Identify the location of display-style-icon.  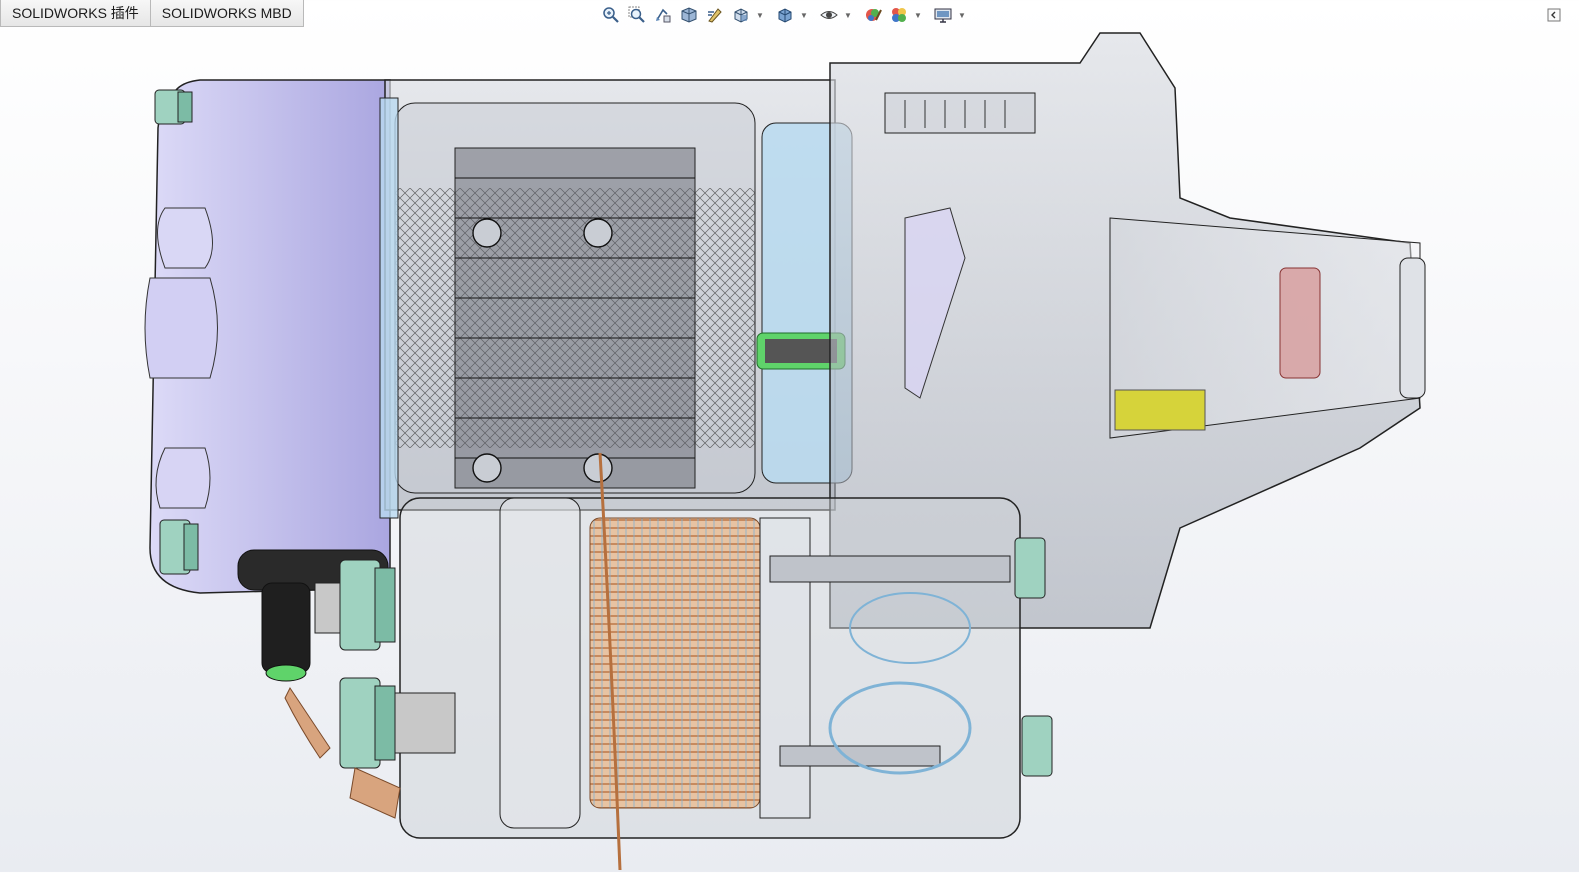
(785, 15).